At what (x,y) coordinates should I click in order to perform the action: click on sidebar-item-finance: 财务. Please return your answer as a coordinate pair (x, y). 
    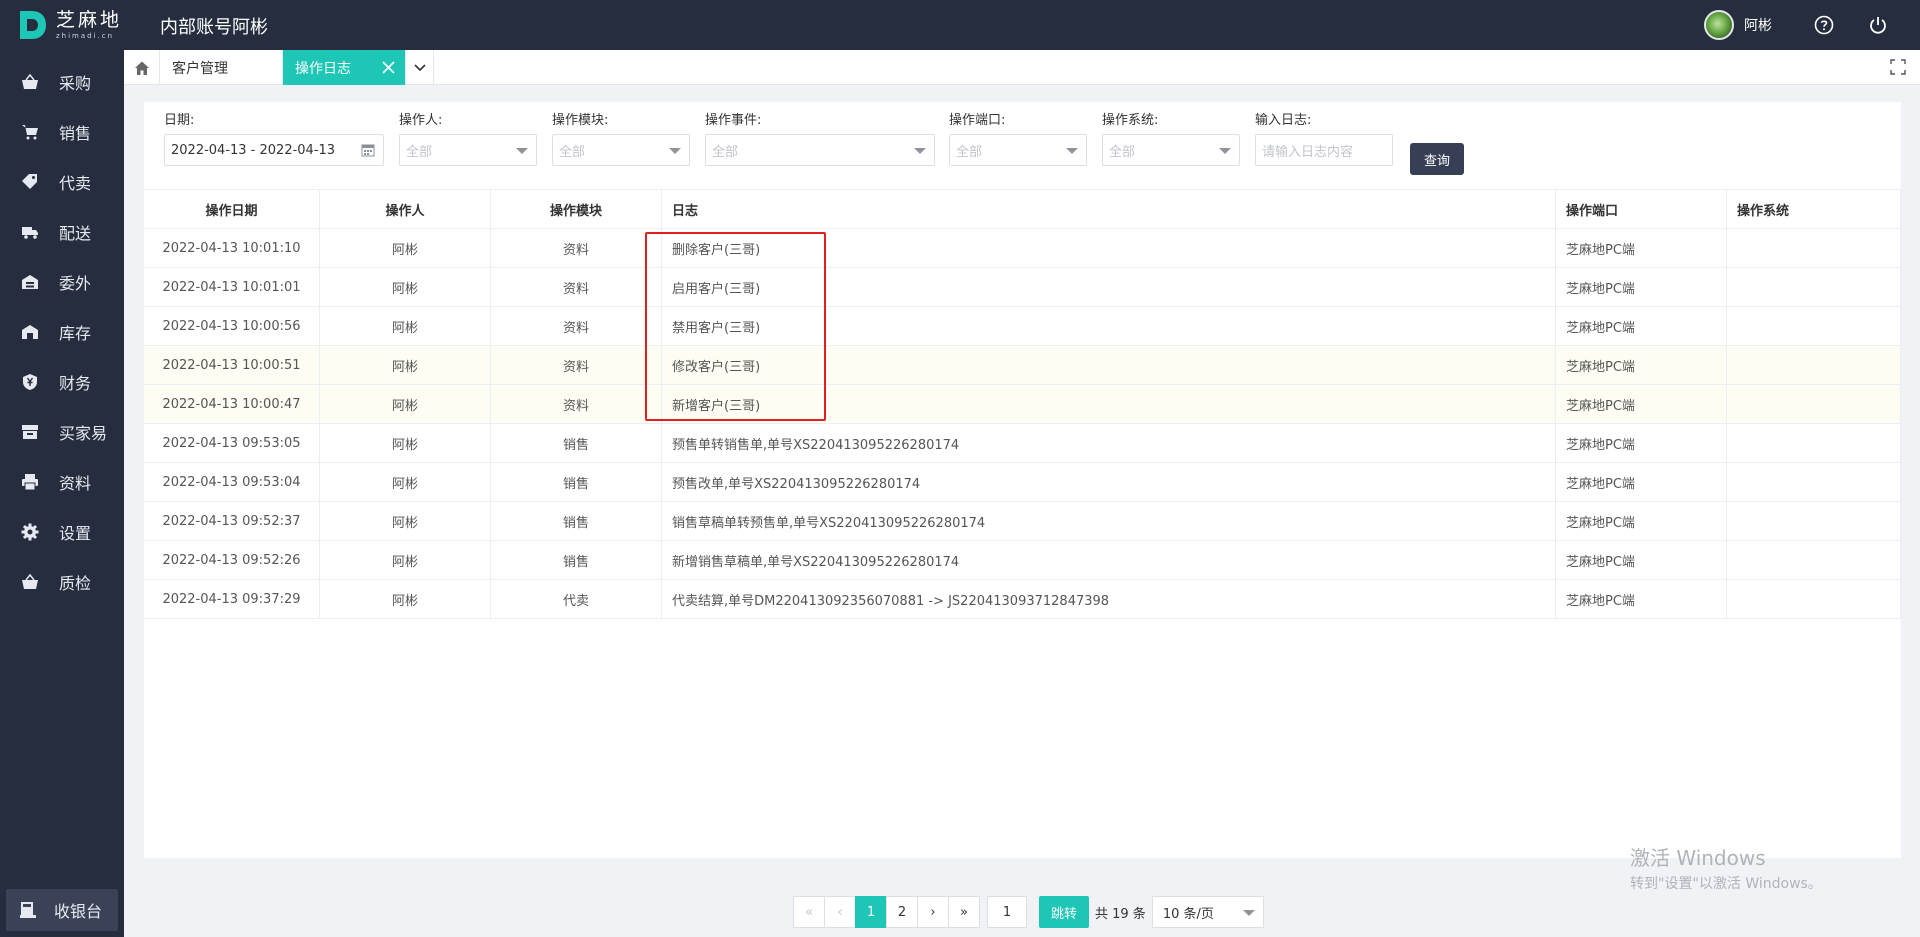
    Looking at the image, I should click on (62, 382).